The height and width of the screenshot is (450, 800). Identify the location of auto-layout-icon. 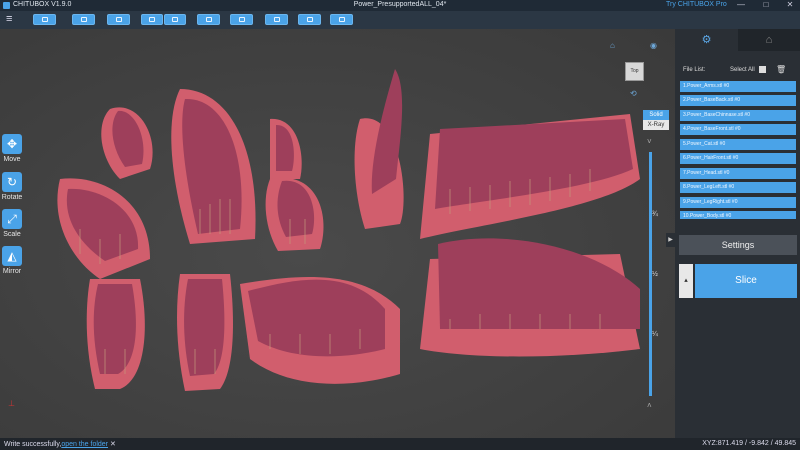
(118, 19).